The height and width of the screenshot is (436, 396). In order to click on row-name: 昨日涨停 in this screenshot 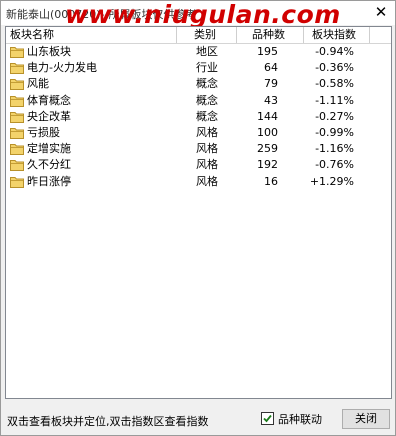, I will do `click(49, 181)`.